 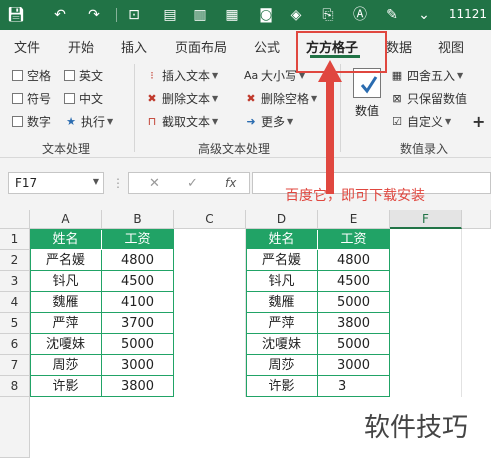 I want to click on table-row: 4100, so click(x=138, y=302).